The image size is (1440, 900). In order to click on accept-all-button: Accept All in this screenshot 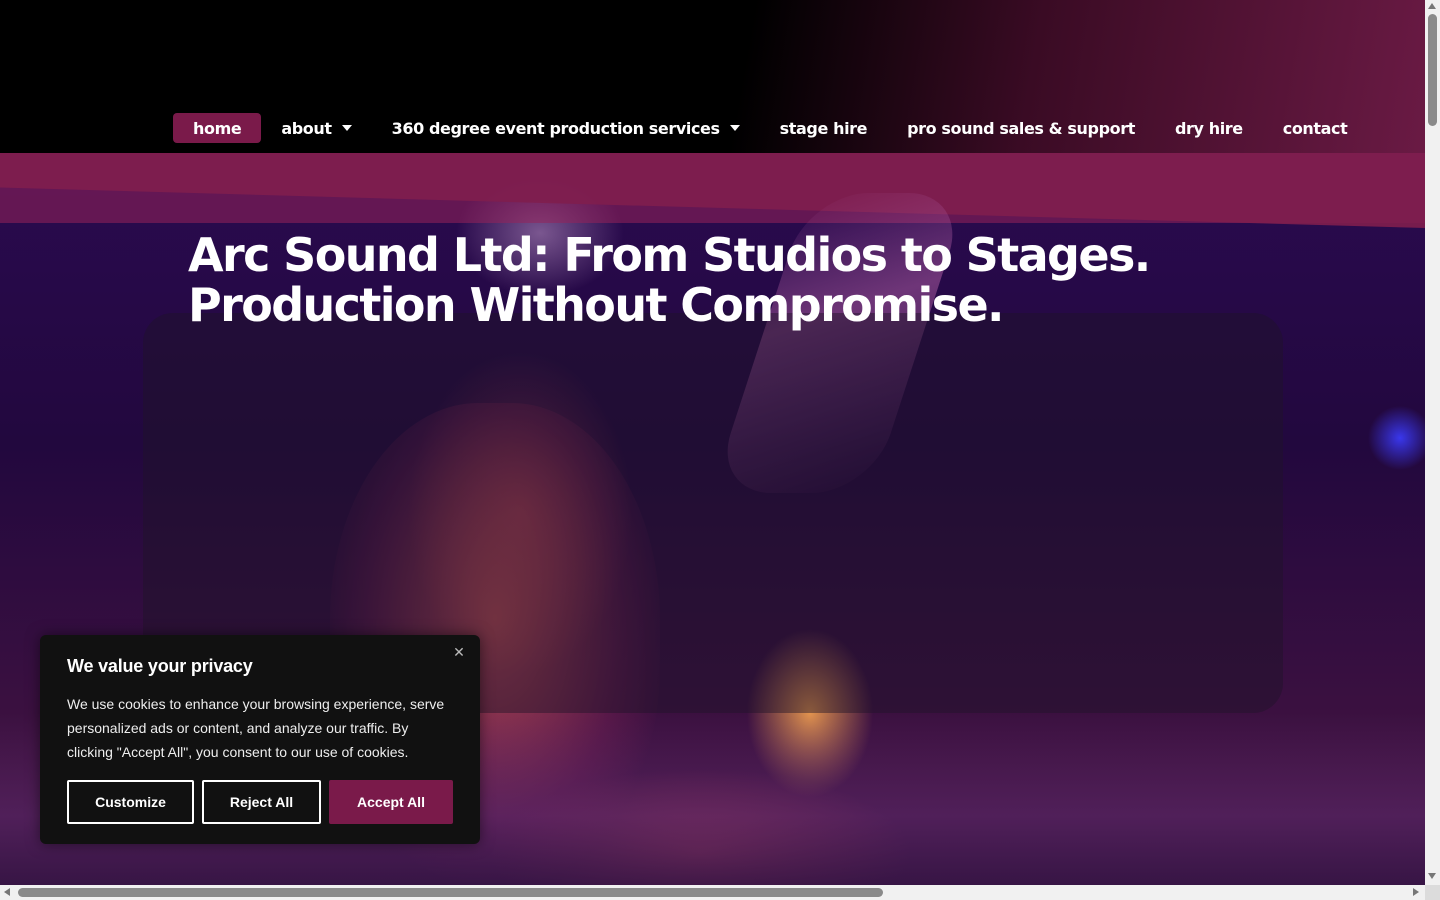, I will do `click(391, 802)`.